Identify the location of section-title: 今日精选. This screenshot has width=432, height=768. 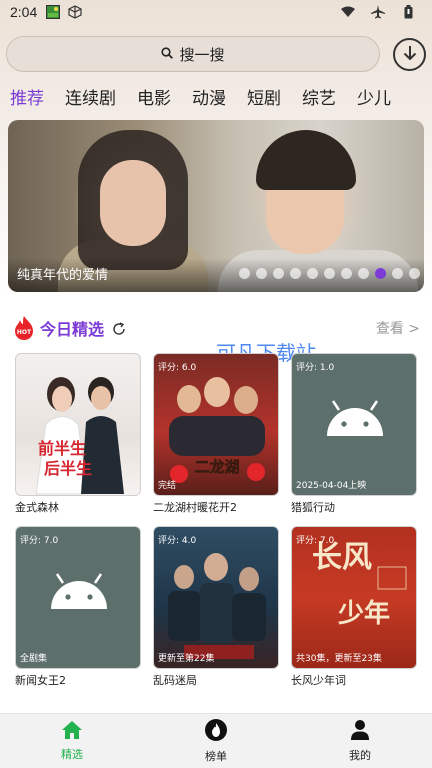
(72, 329).